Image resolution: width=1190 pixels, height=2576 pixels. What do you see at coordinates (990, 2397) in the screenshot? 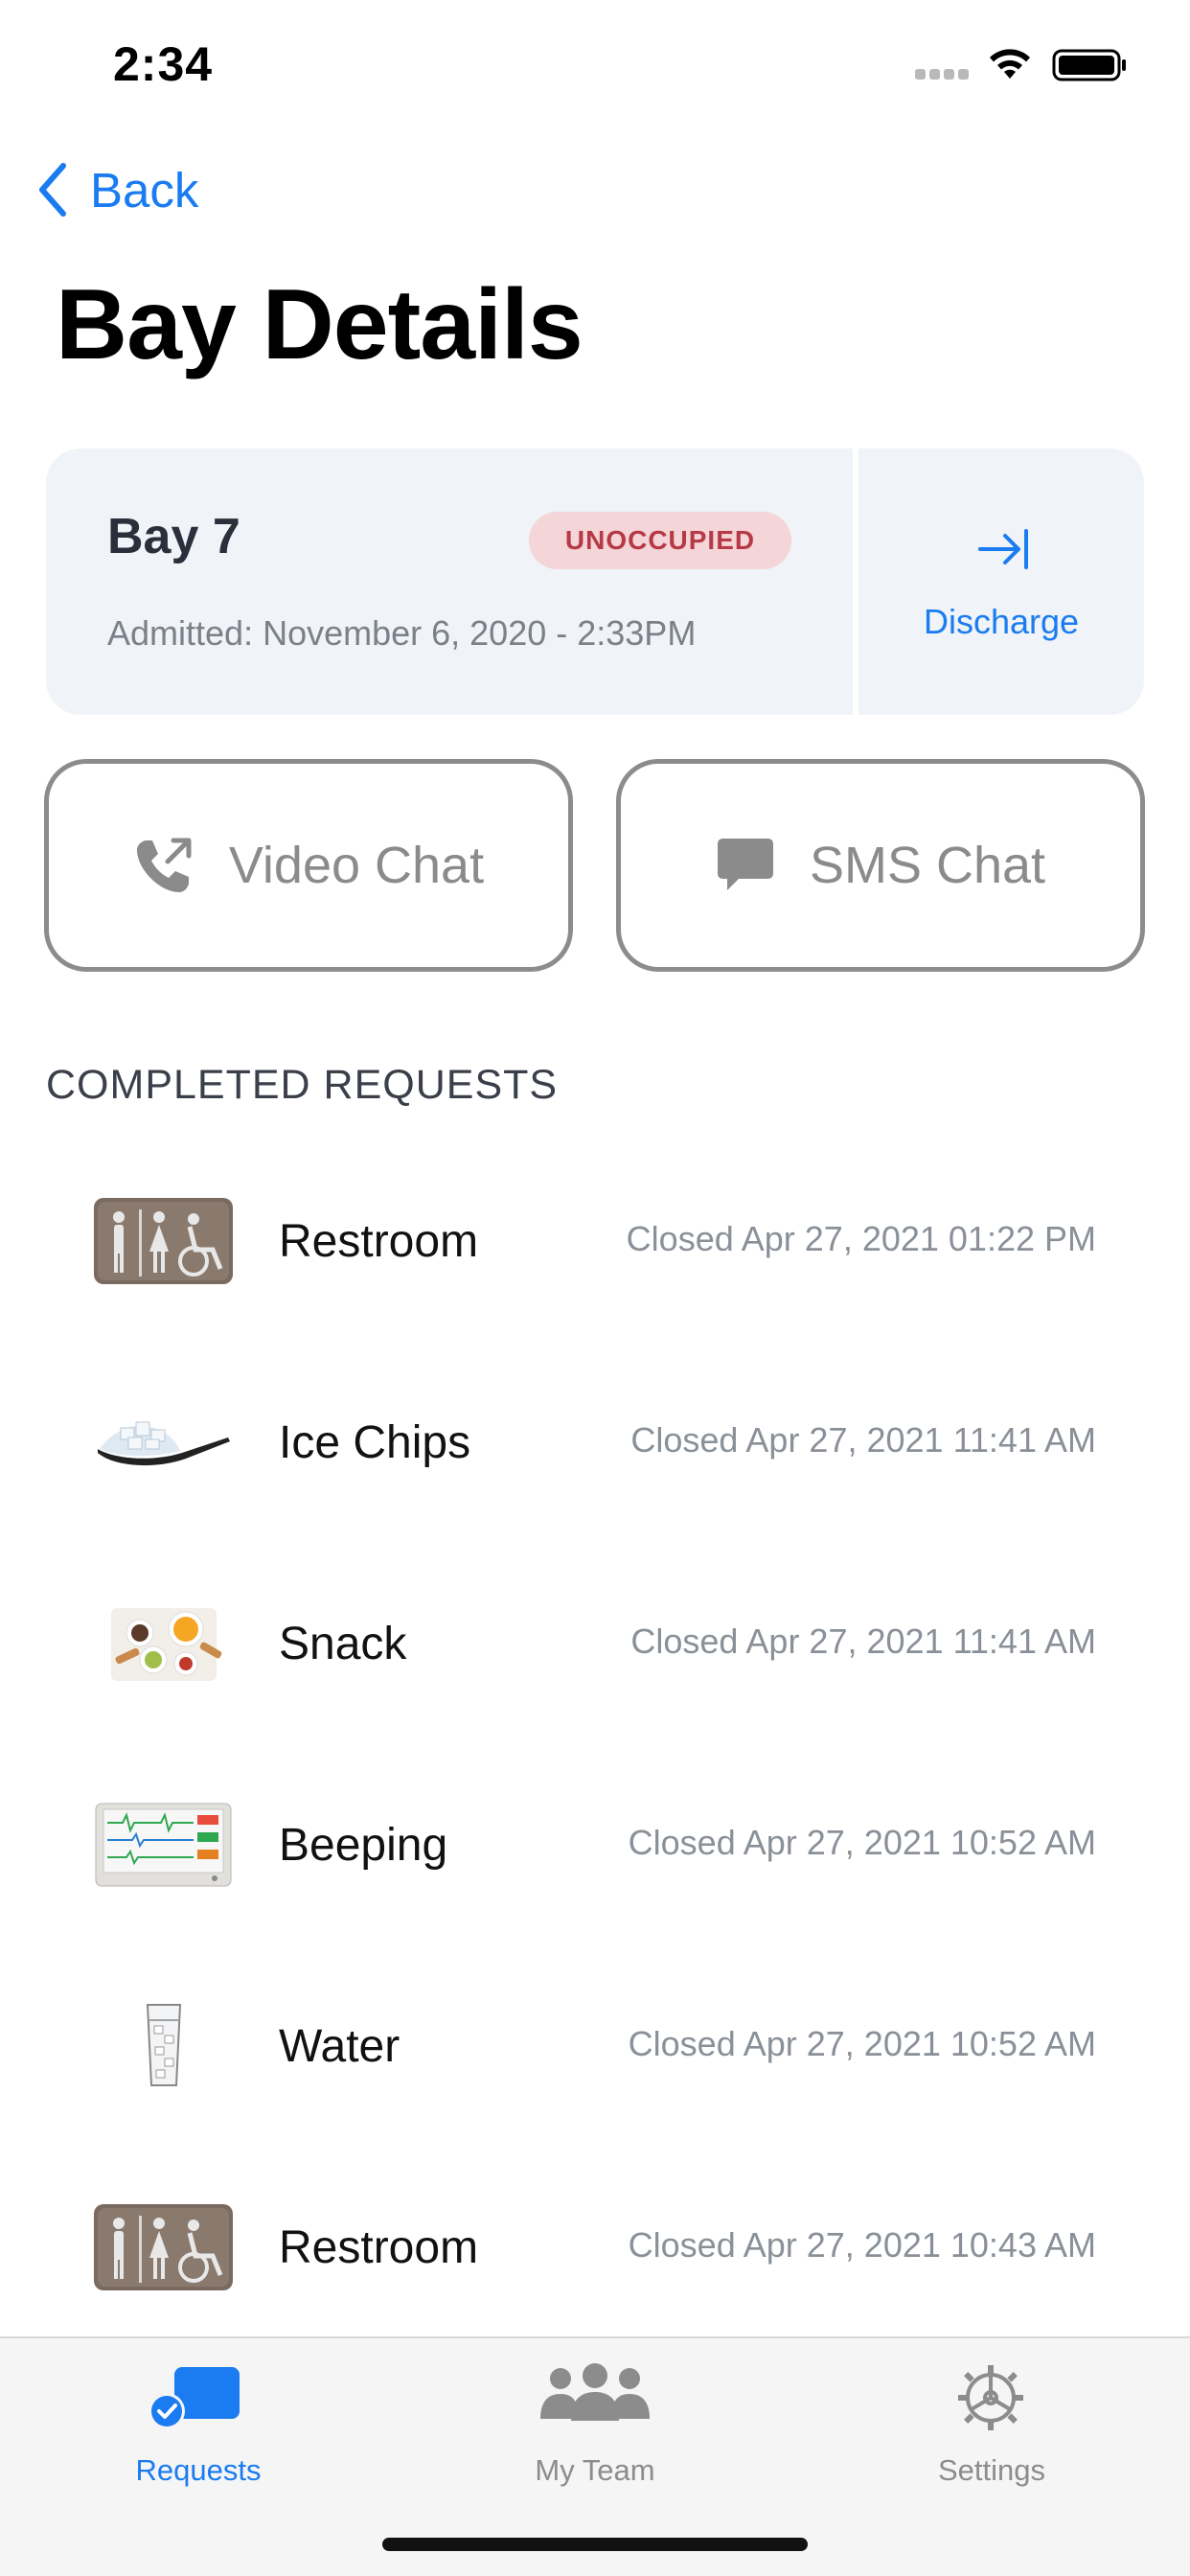
I see `gear-icon` at bounding box center [990, 2397].